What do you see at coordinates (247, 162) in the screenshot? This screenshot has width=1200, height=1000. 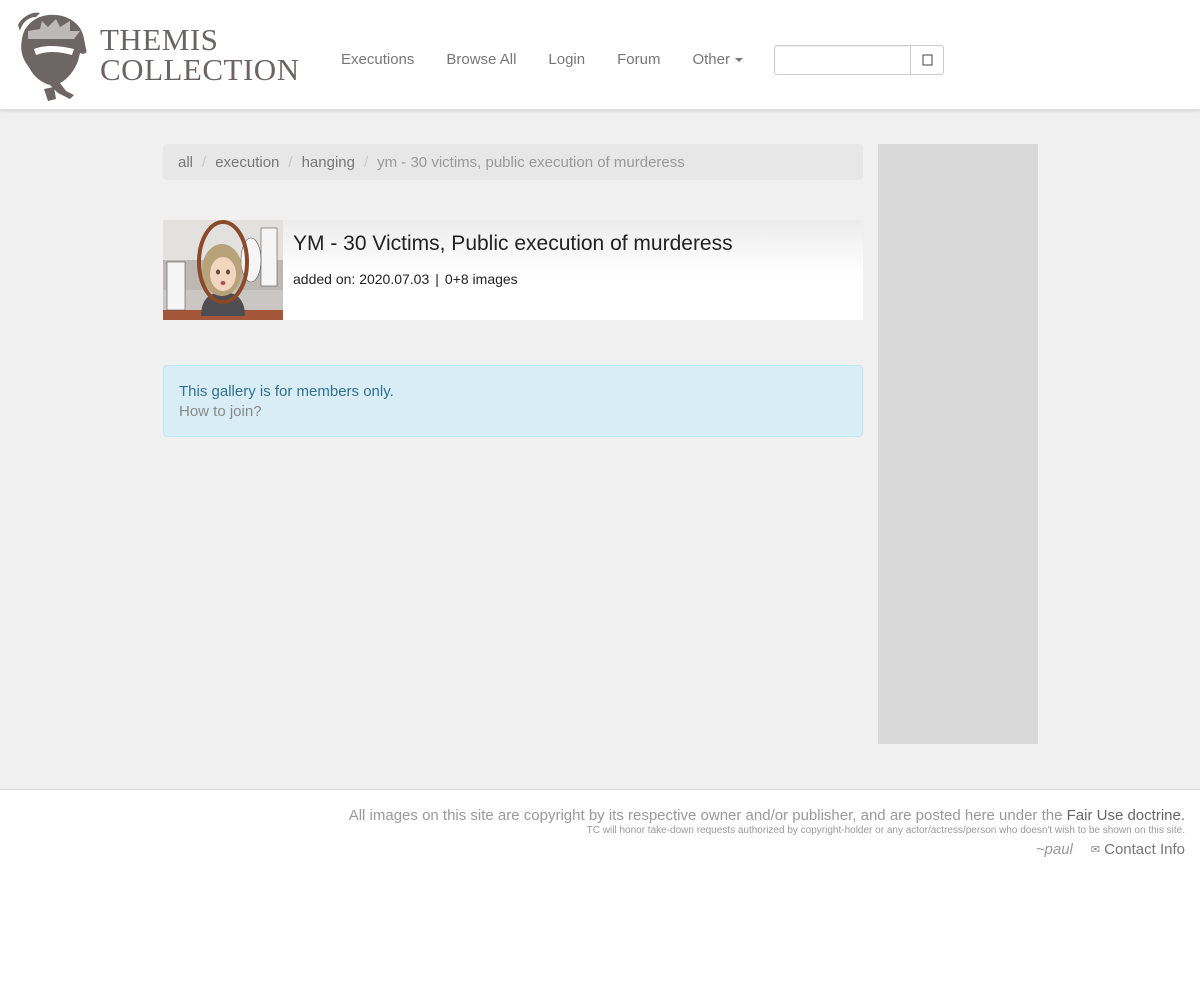 I see `breadcrumb-execution: execution` at bounding box center [247, 162].